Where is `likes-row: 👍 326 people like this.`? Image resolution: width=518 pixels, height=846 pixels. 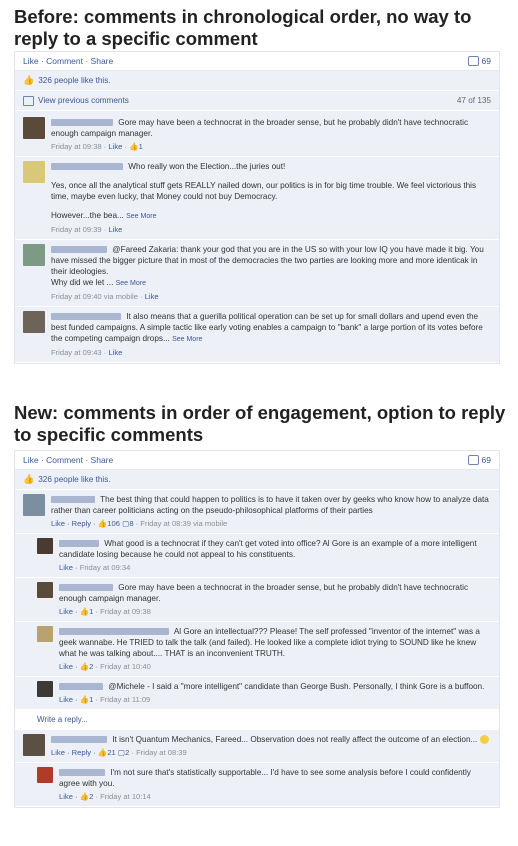
likes-row: 👍 326 people like this. is located at coordinates (257, 480).